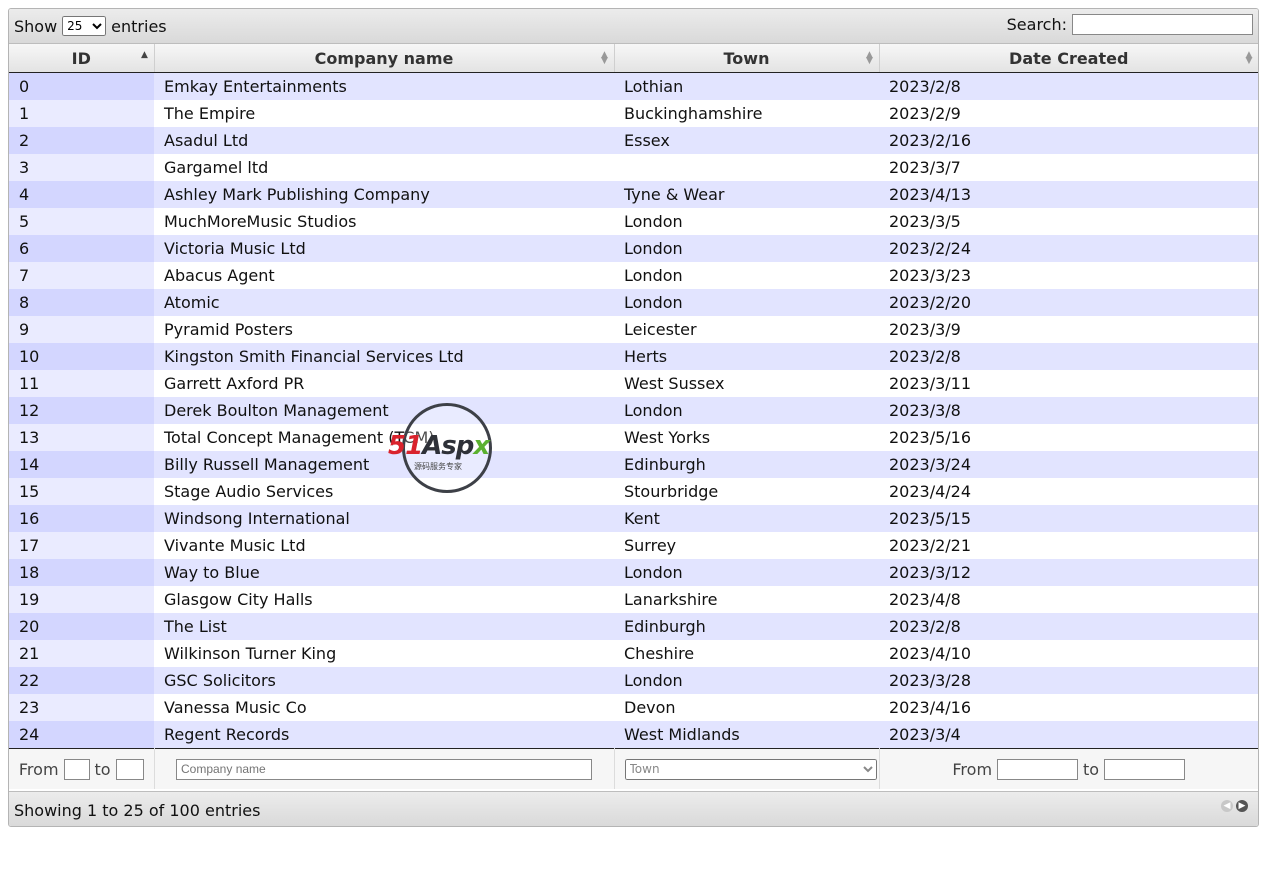 The image size is (1267, 872). Describe the element at coordinates (746, 356) in the screenshot. I see `cell-town: Herts` at that location.